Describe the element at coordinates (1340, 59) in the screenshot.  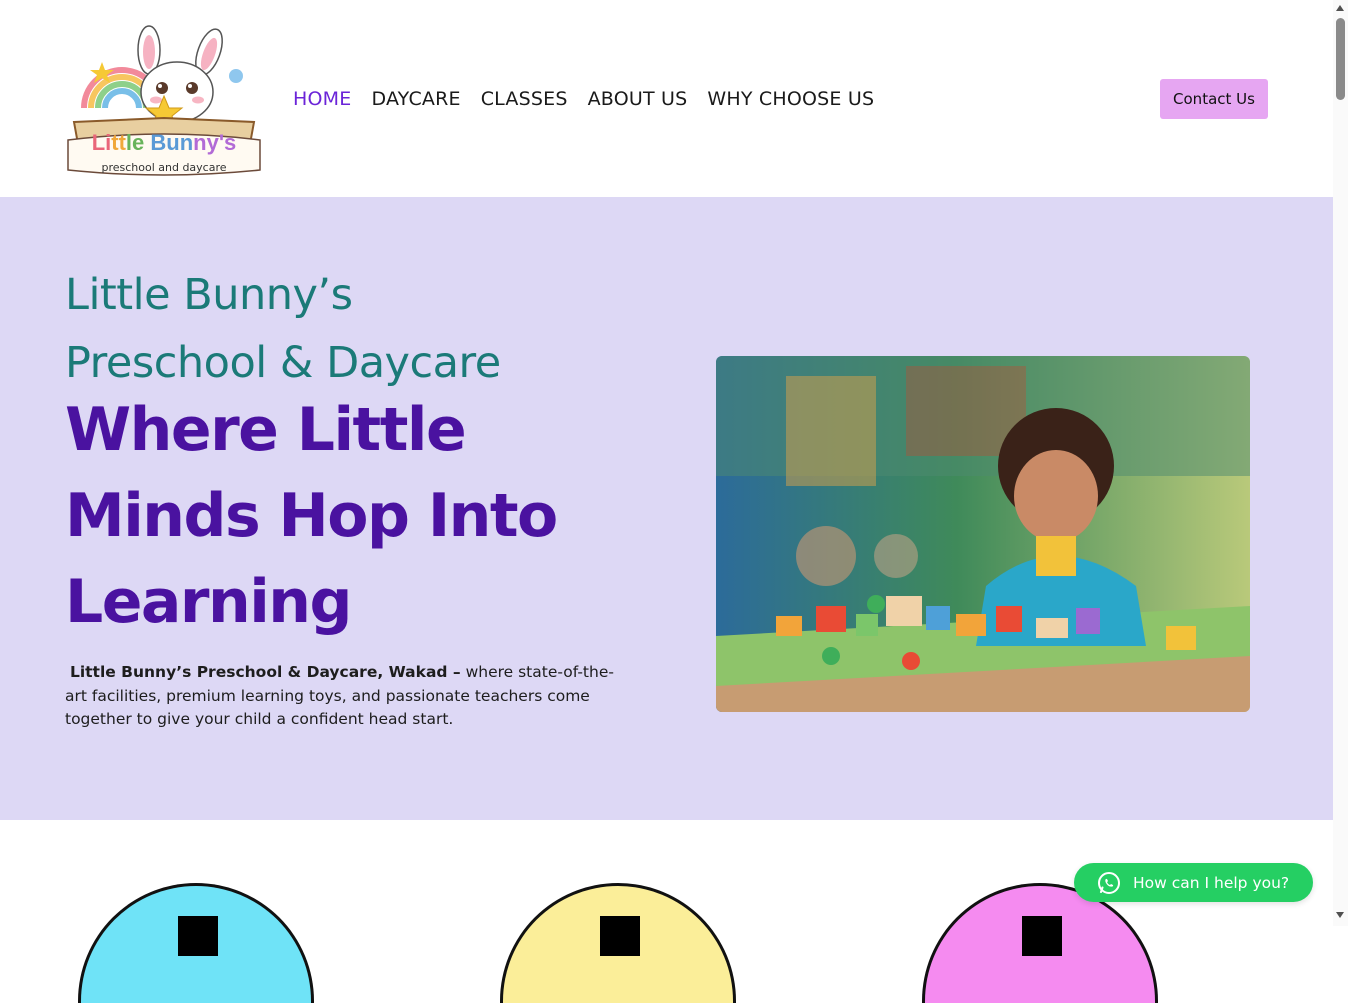
I see `scrollbar-thumb` at that location.